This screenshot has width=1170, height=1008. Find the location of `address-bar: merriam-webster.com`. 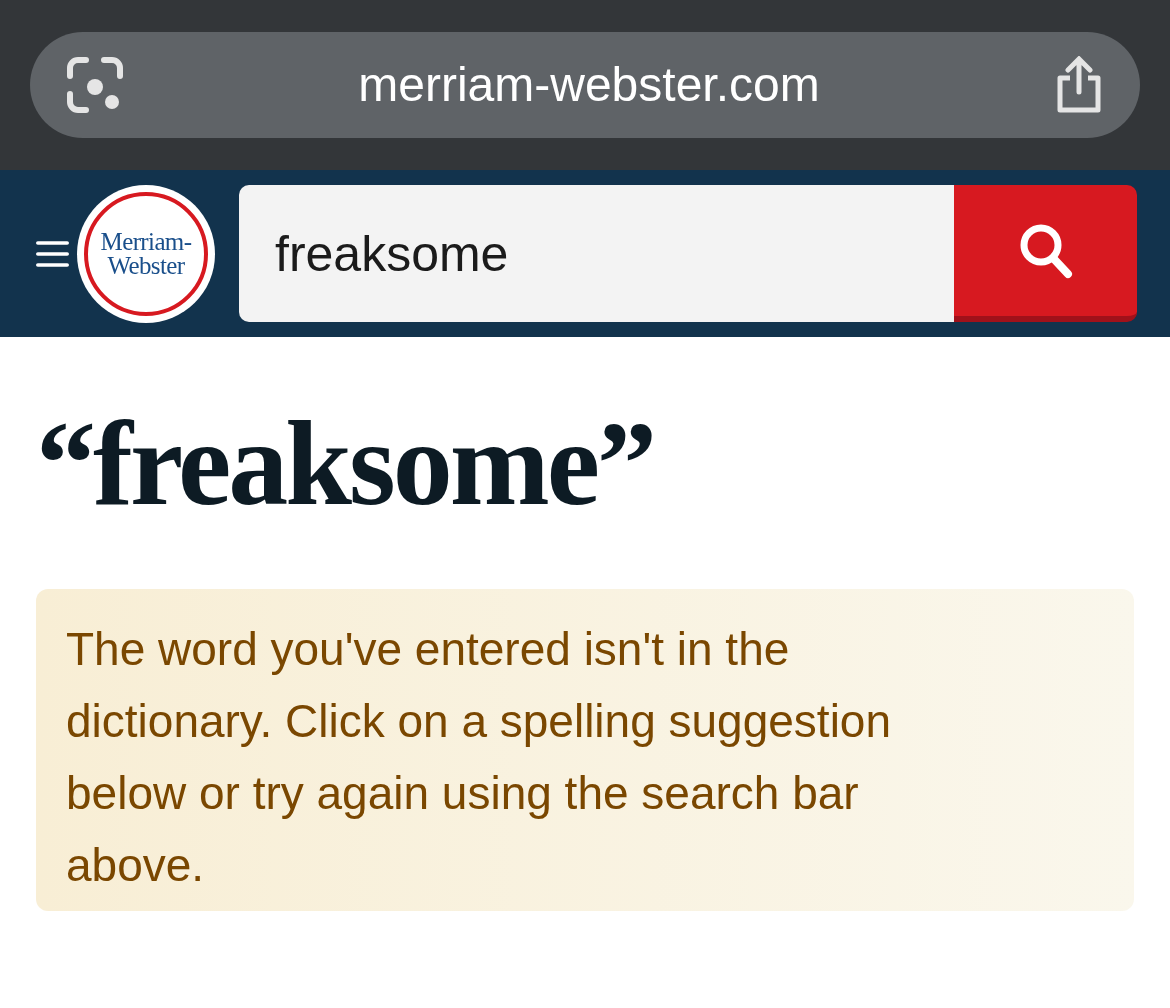

address-bar: merriam-webster.com is located at coordinates (585, 85).